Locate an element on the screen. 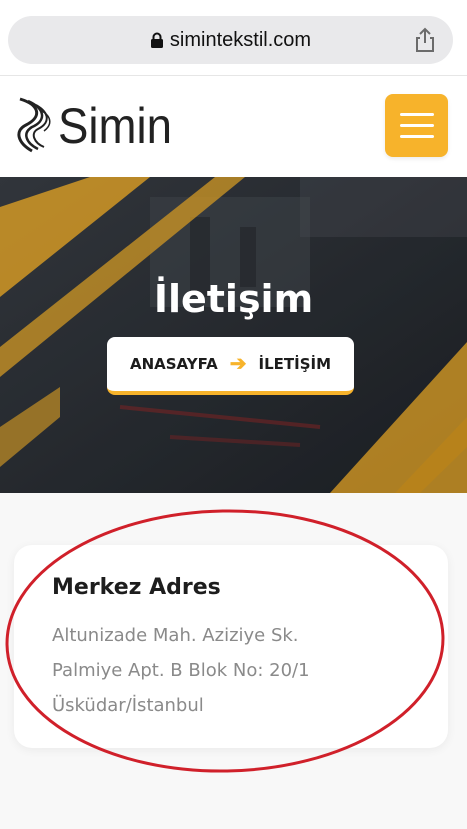 The image size is (467, 829). menu-button is located at coordinates (416, 125).